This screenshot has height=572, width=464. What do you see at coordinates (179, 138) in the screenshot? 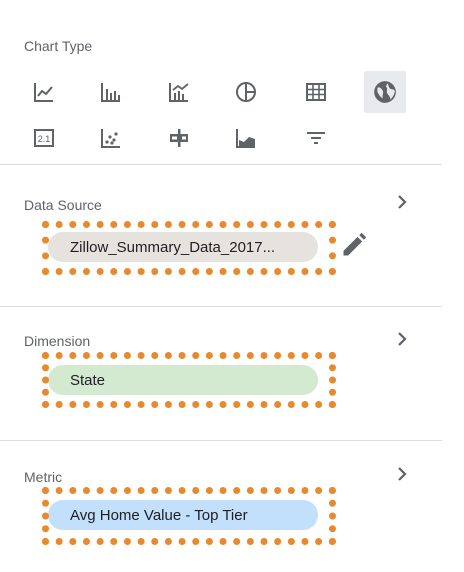
I see `bullet-chart-icon` at bounding box center [179, 138].